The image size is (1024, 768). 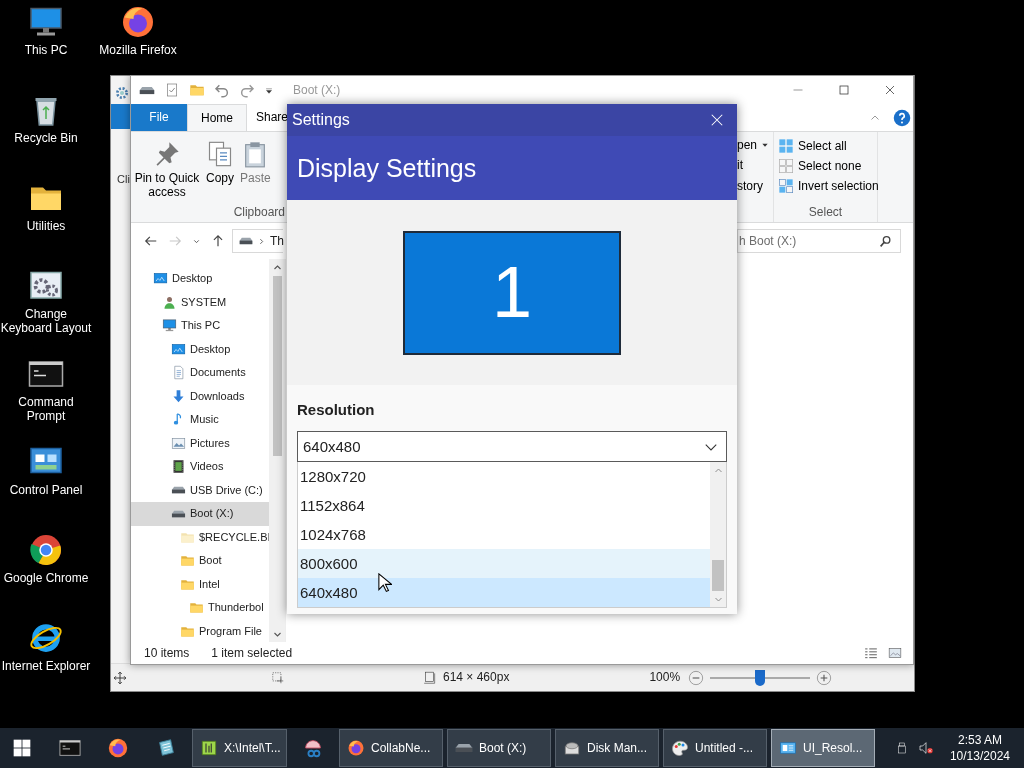 What do you see at coordinates (257, 241) in the screenshot?
I see `address-bar: Th` at bounding box center [257, 241].